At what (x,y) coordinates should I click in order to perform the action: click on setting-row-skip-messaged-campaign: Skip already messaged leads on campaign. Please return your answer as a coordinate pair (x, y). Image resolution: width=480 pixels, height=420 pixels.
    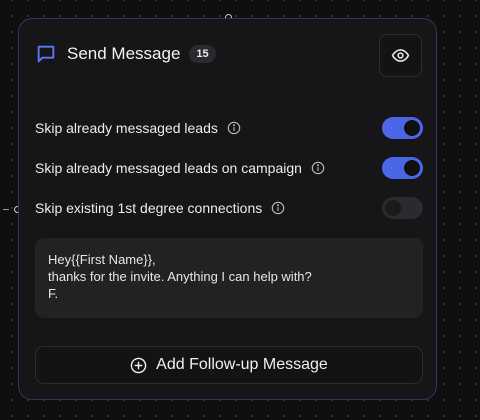
    Looking at the image, I should click on (229, 168).